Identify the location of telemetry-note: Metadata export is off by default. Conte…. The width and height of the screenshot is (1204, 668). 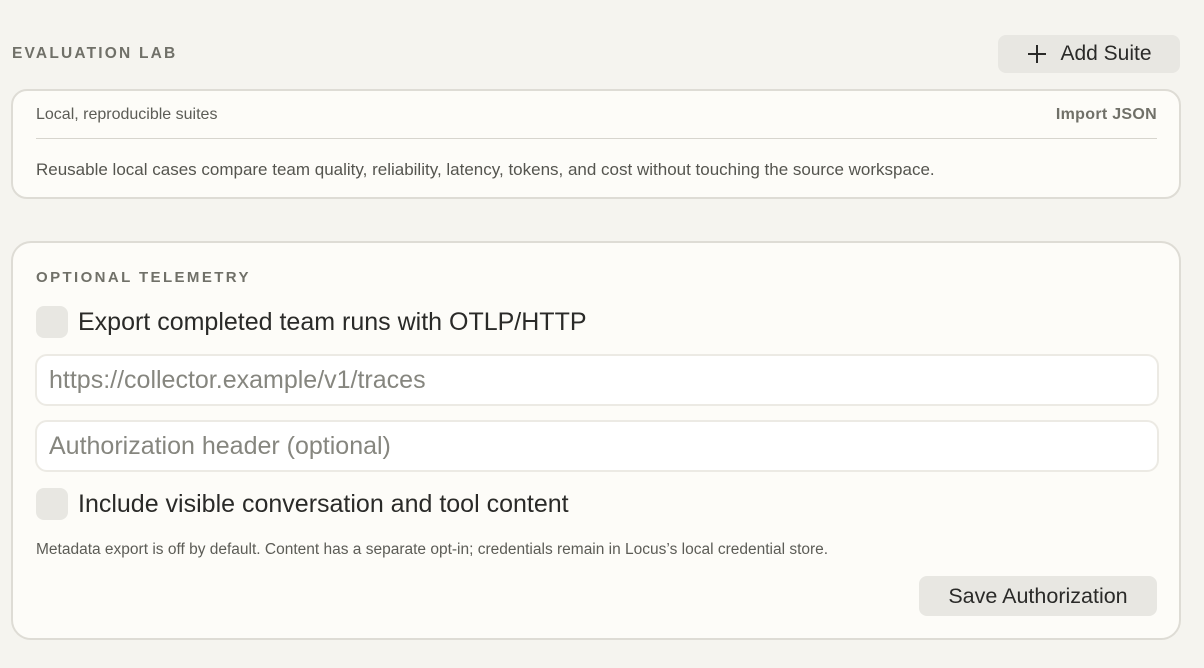
(432, 549).